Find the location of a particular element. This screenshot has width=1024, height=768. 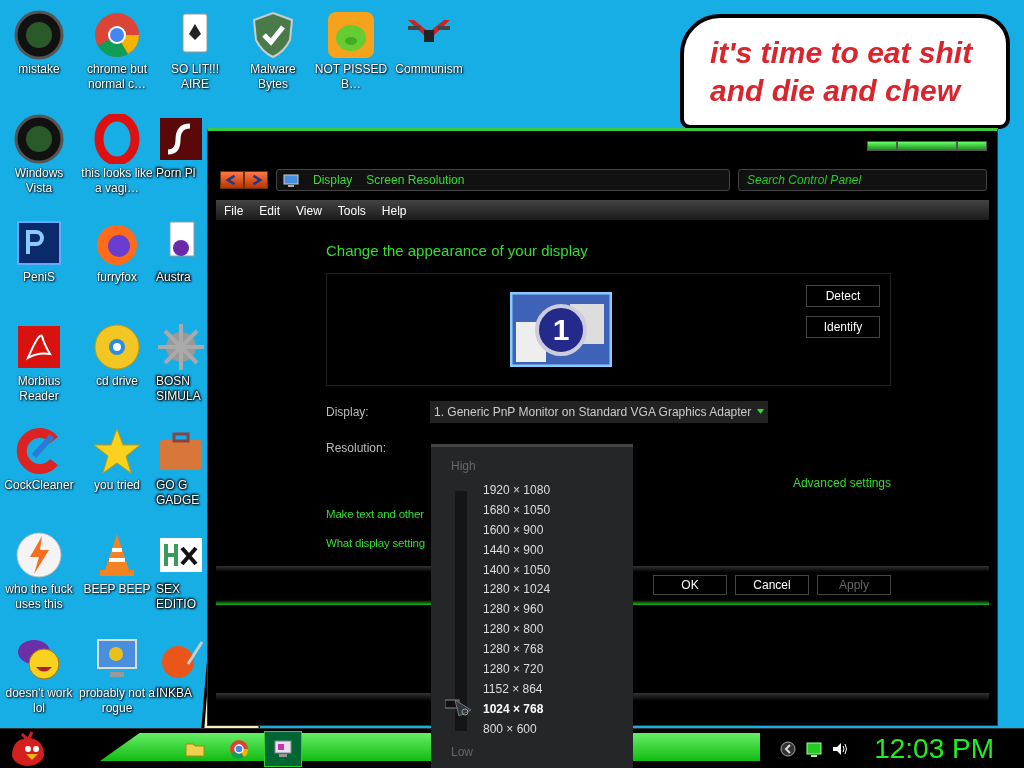

help-link: What display setting is located at coordinates (375, 543).